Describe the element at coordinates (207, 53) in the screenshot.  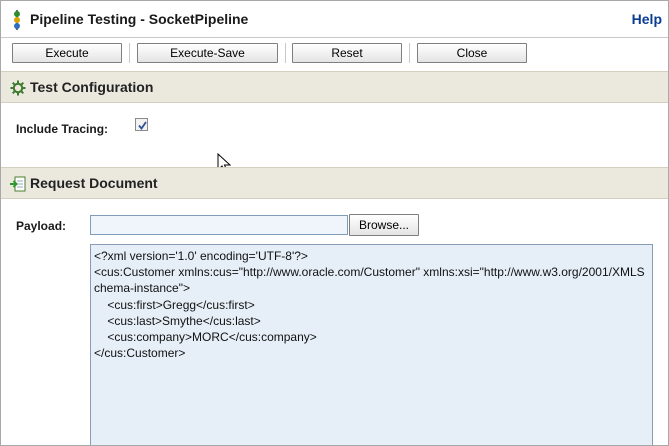
I see `execute-save-button: Execute-Save` at that location.